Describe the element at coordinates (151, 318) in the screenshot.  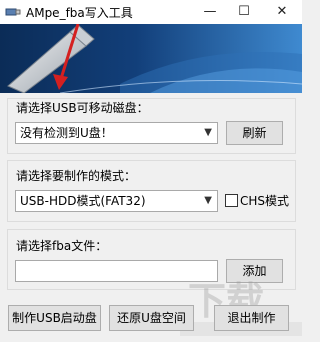
I see `restore-usb-button: 还原U盘空间` at that location.